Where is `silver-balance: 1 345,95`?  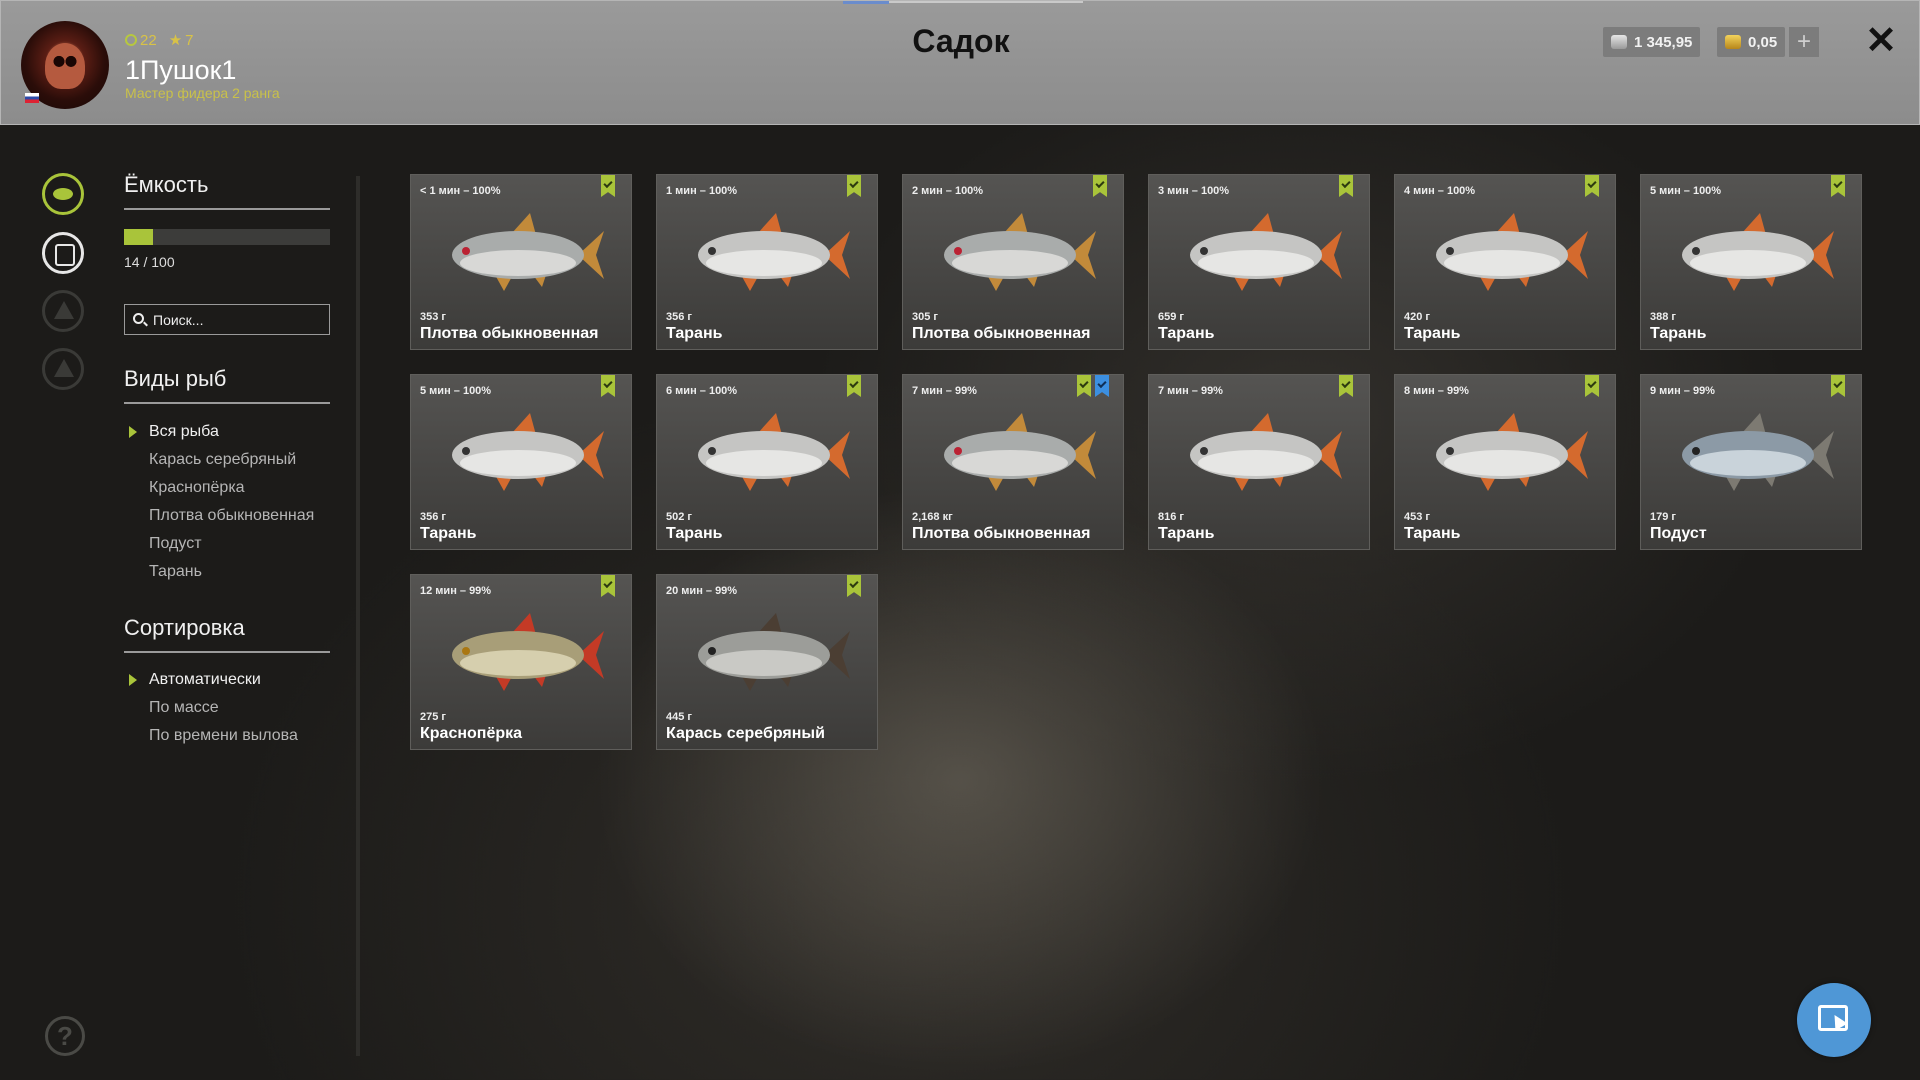 silver-balance: 1 345,95 is located at coordinates (1652, 42).